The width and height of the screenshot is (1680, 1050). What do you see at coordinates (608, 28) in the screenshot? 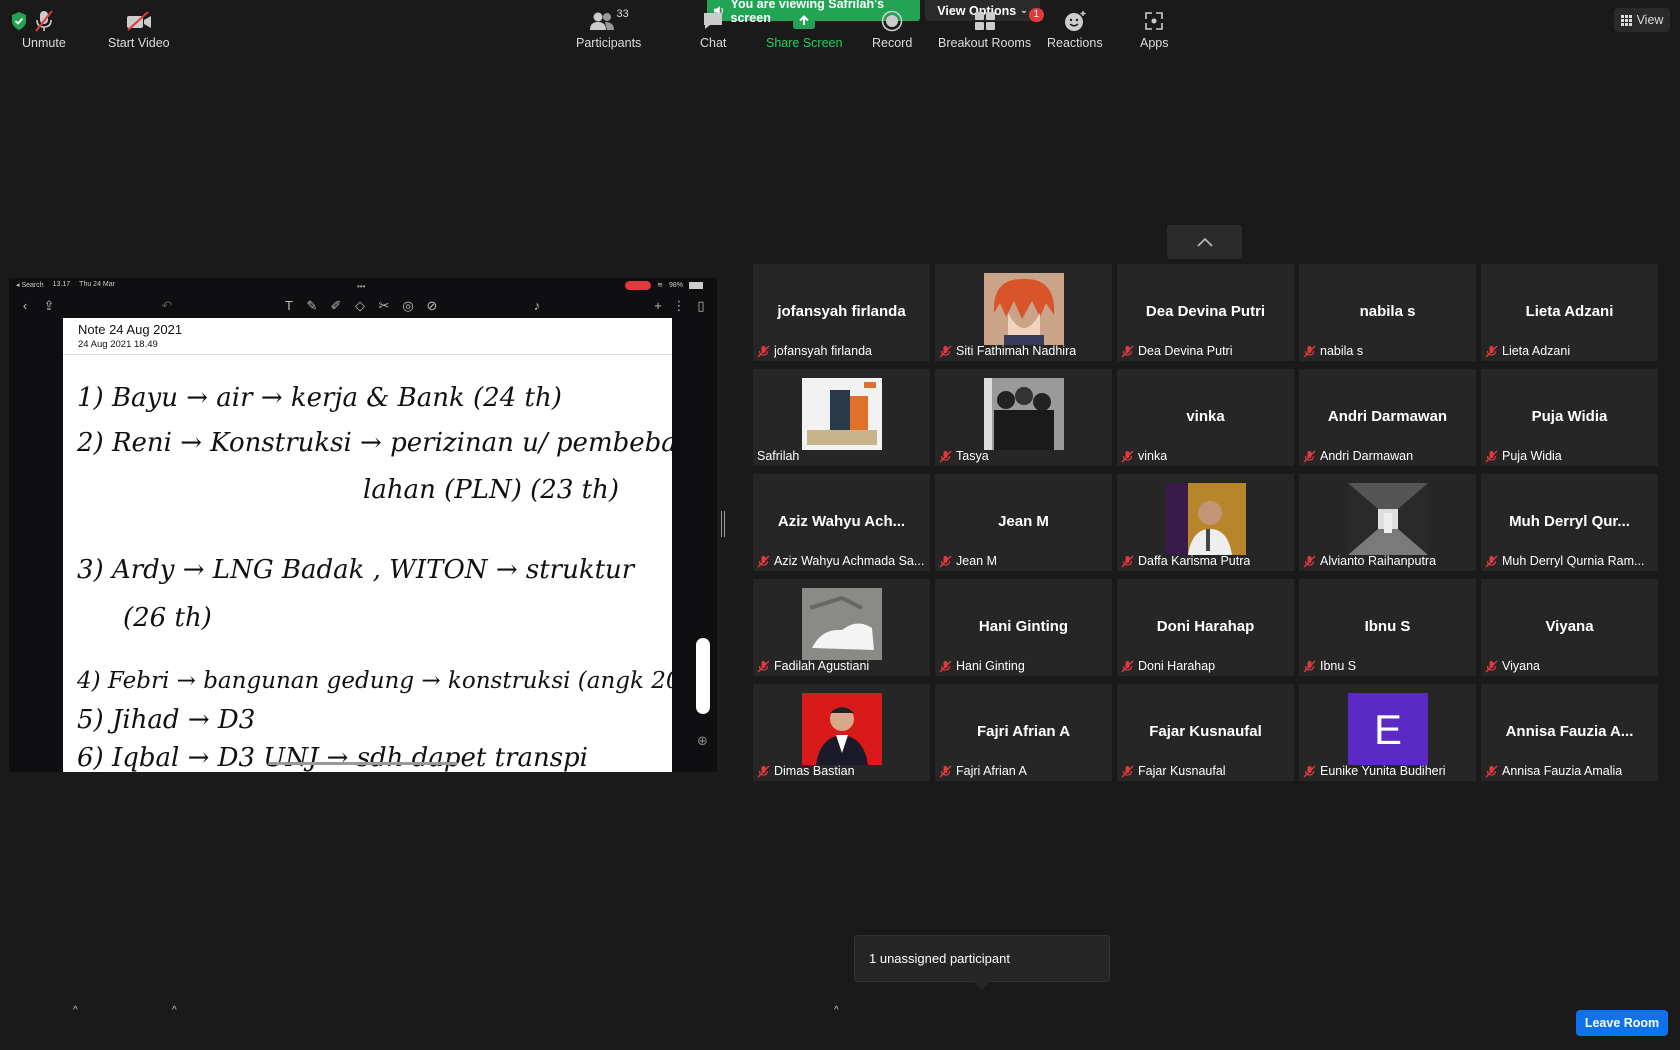
I see `participants-button: 33 Participants` at bounding box center [608, 28].